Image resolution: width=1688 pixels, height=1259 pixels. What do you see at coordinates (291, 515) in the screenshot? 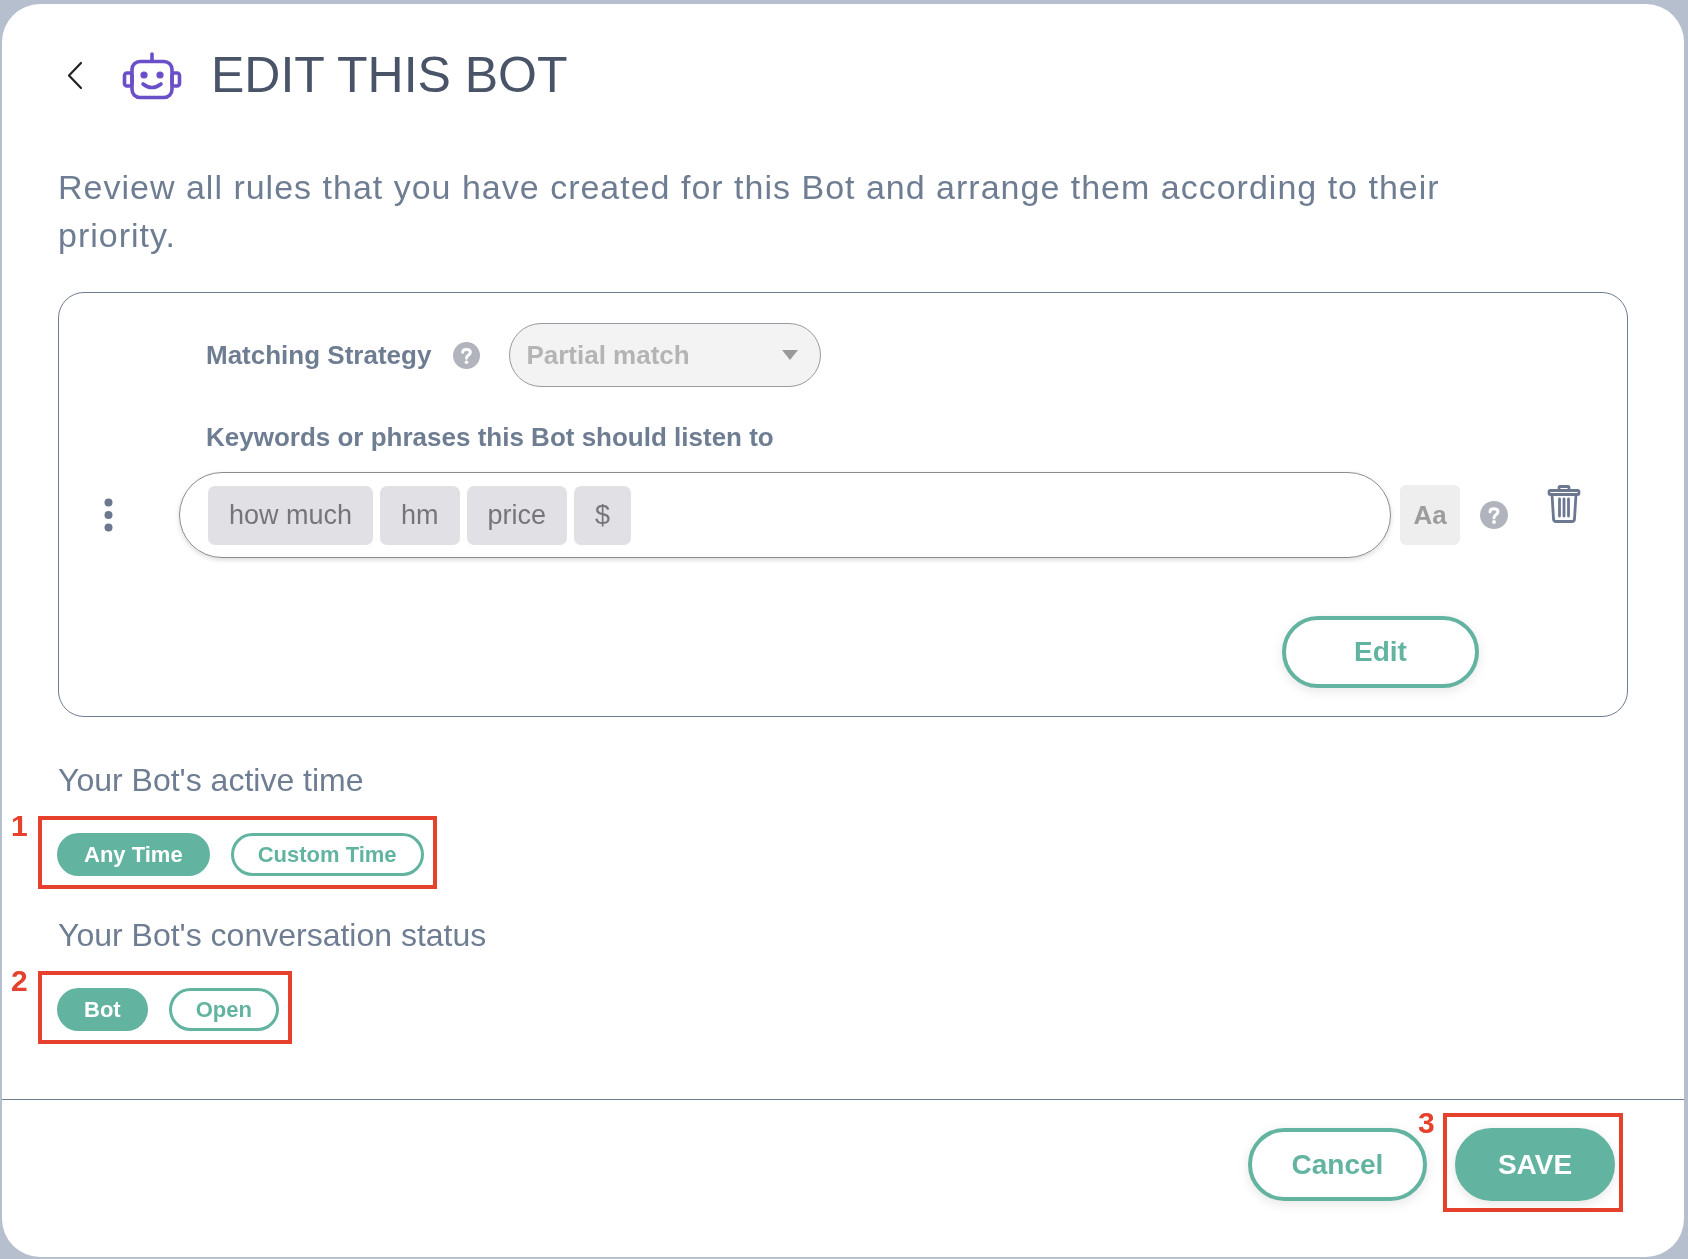
I see `keyword-tag: how much` at bounding box center [291, 515].